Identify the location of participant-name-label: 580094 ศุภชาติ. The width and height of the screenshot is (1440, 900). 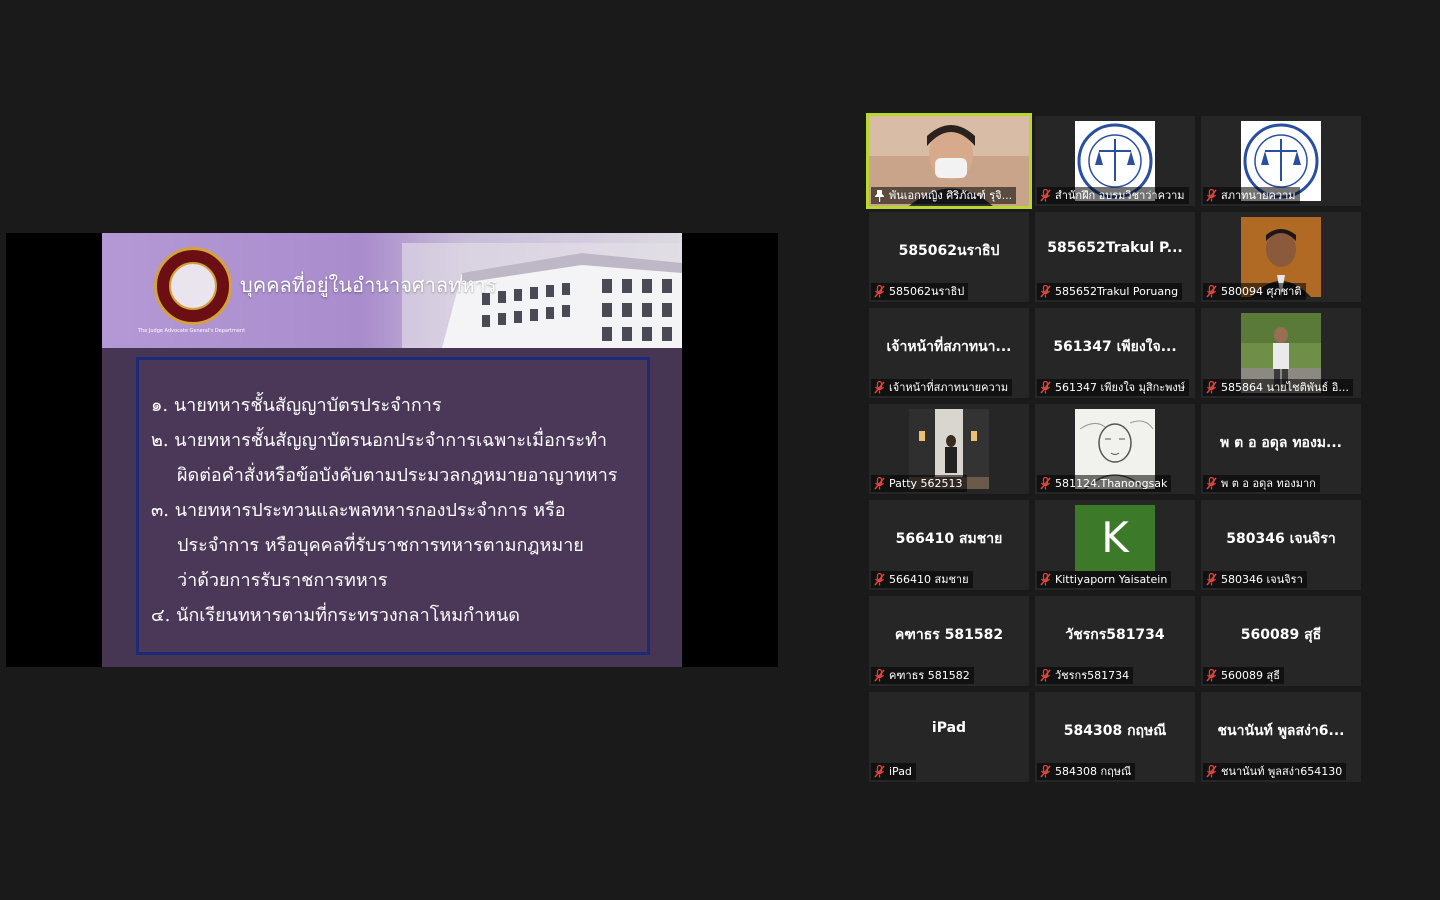
(1254, 291).